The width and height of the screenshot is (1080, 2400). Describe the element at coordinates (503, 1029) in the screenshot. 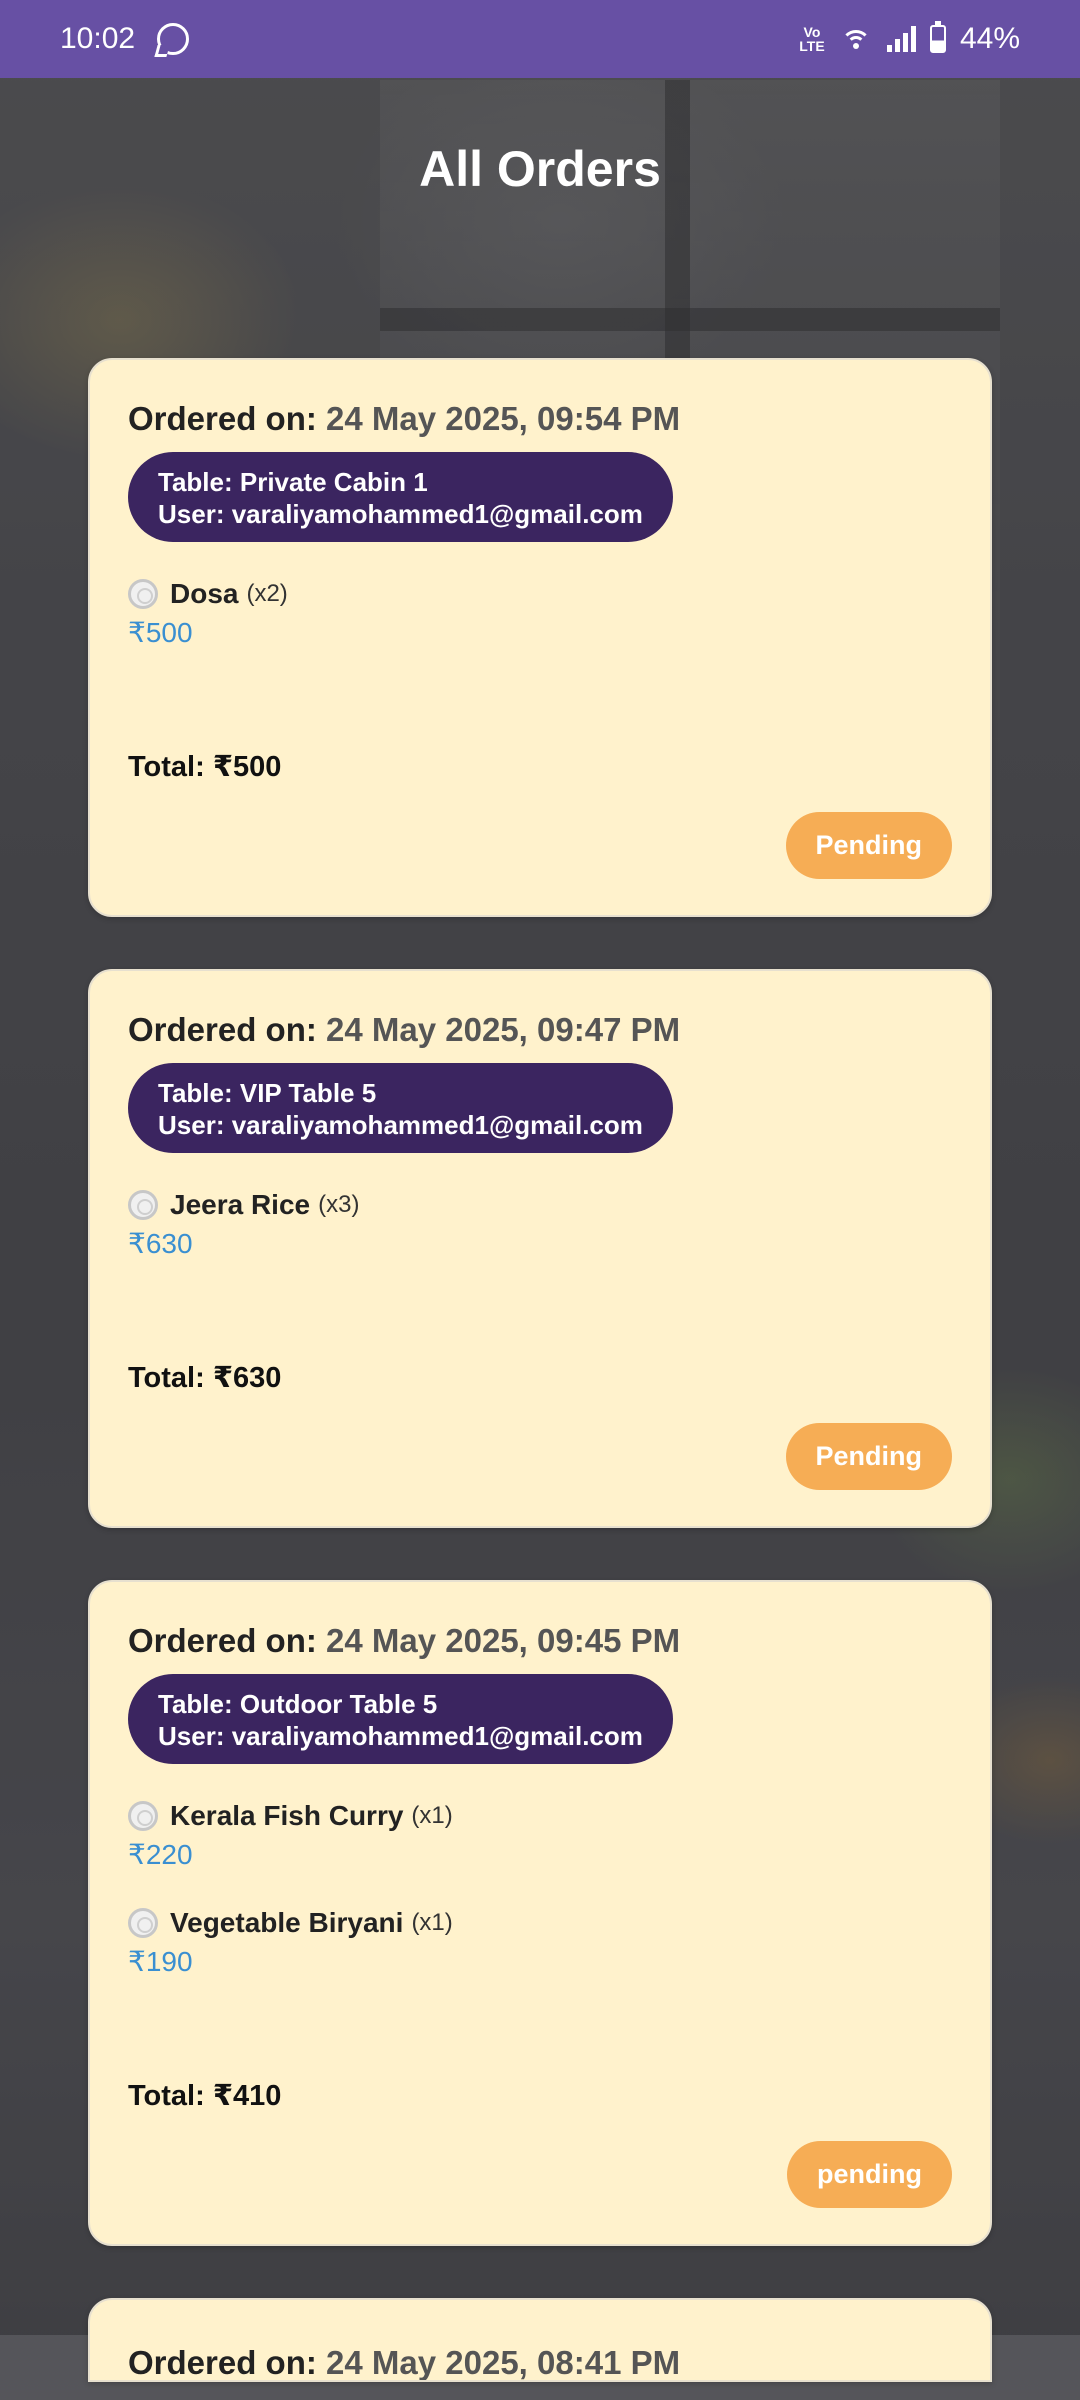

I see `order-date: 24 May 2025, 09:47 PM` at that location.